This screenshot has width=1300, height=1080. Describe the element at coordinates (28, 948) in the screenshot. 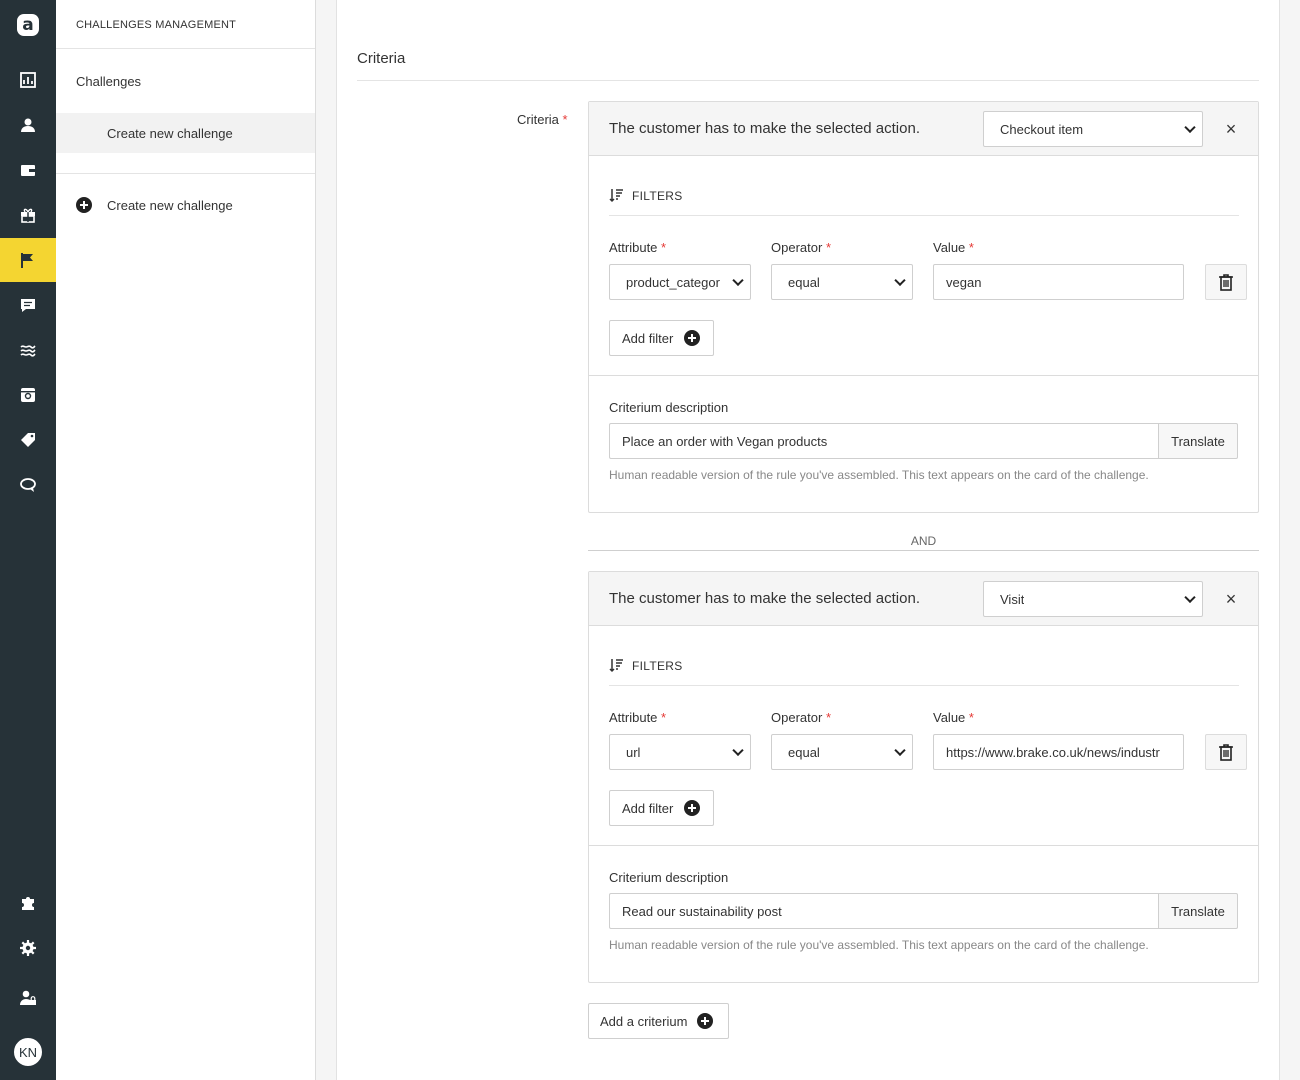

I see `gear-icon` at that location.